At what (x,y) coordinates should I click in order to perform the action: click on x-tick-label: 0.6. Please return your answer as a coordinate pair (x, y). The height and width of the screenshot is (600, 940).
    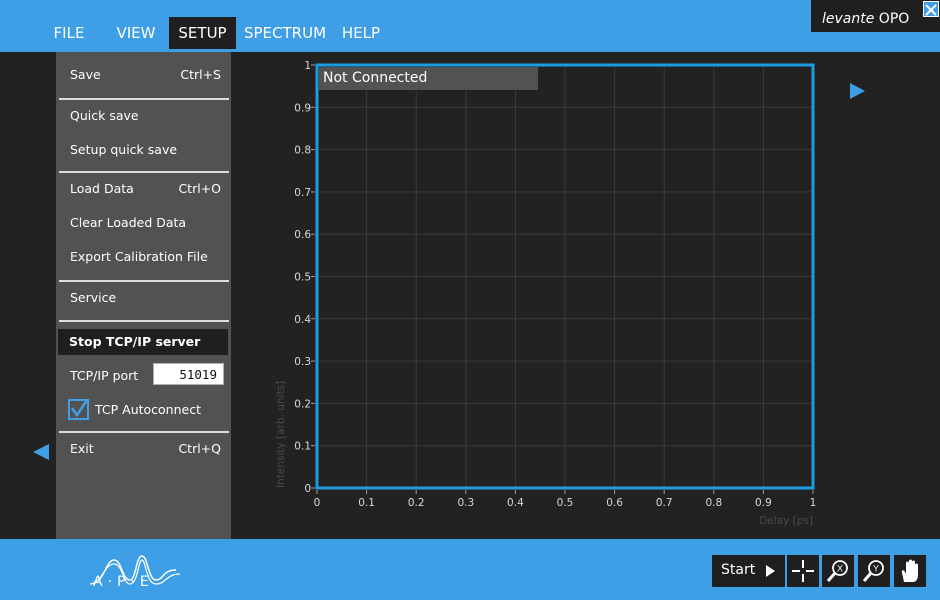
    Looking at the image, I should click on (614, 503).